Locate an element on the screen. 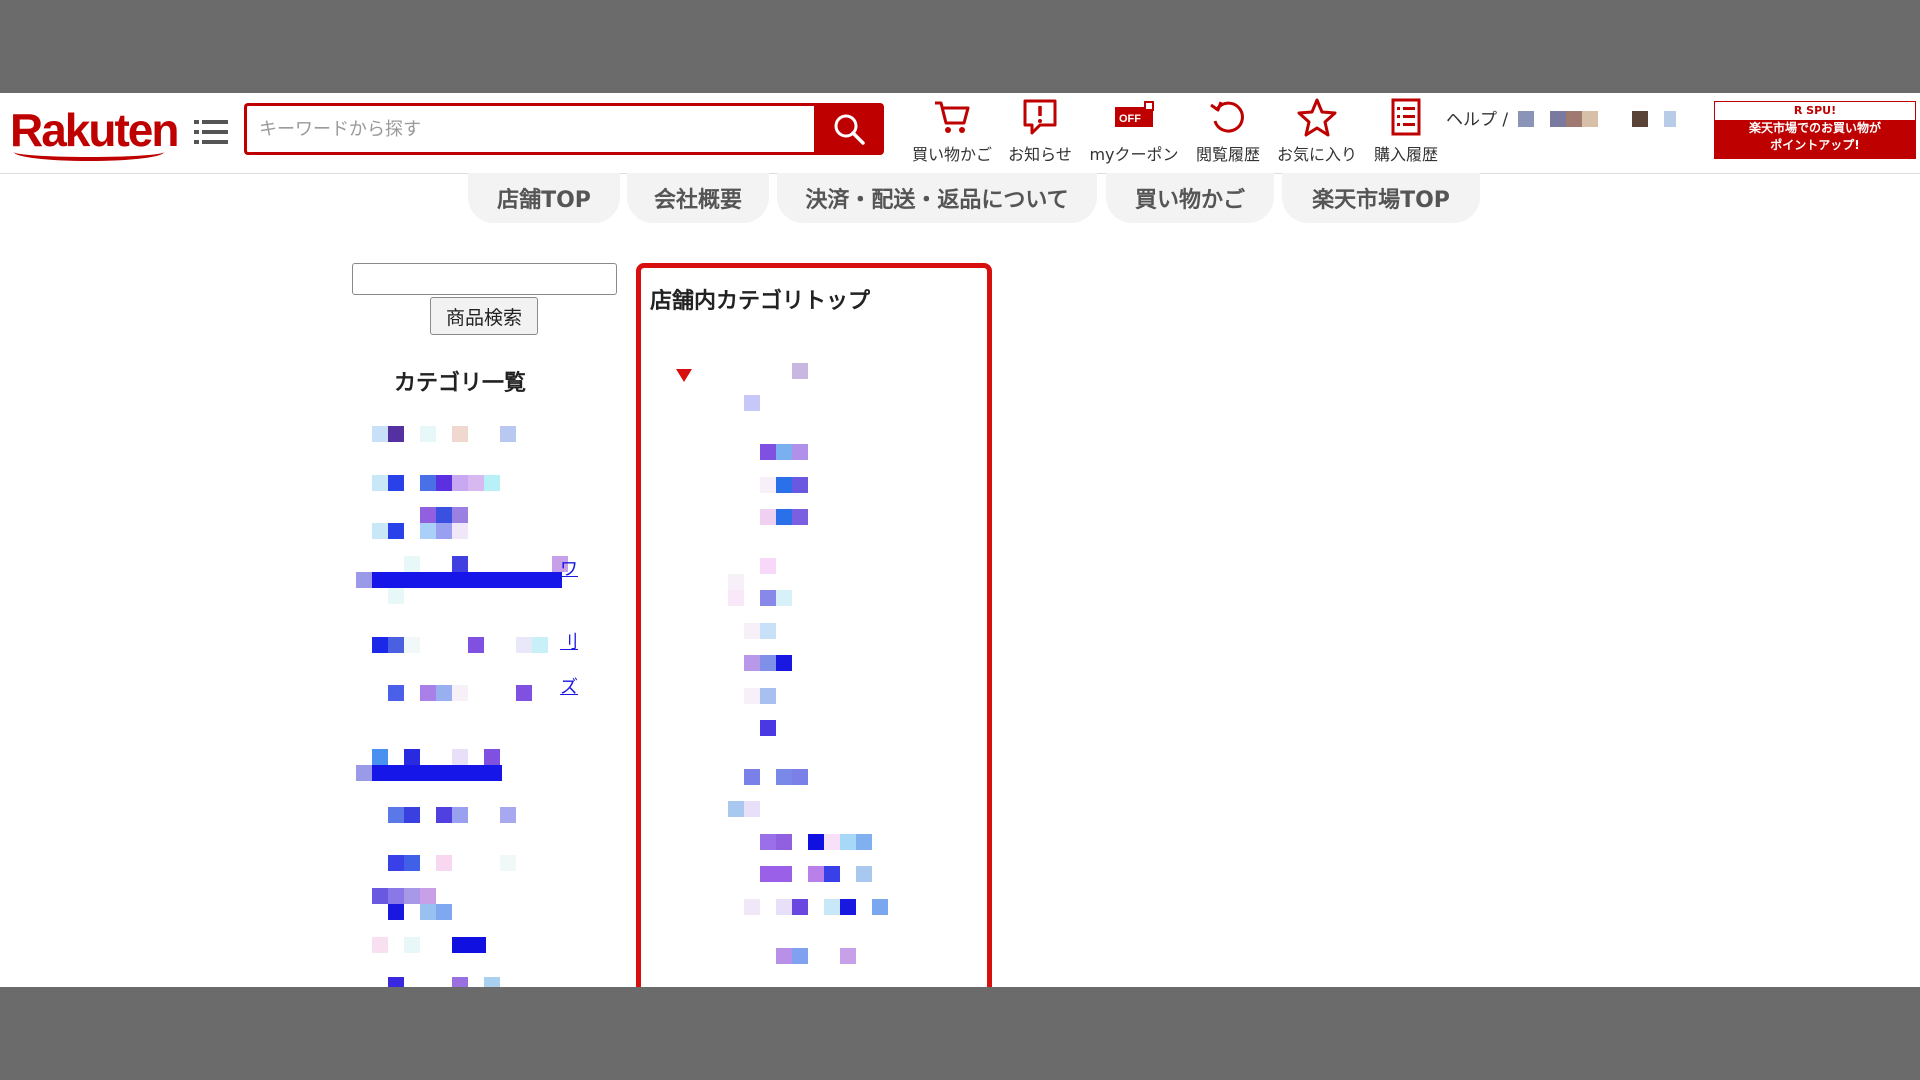 The width and height of the screenshot is (1920, 1080). category-link-fragment: ズ is located at coordinates (569, 686).